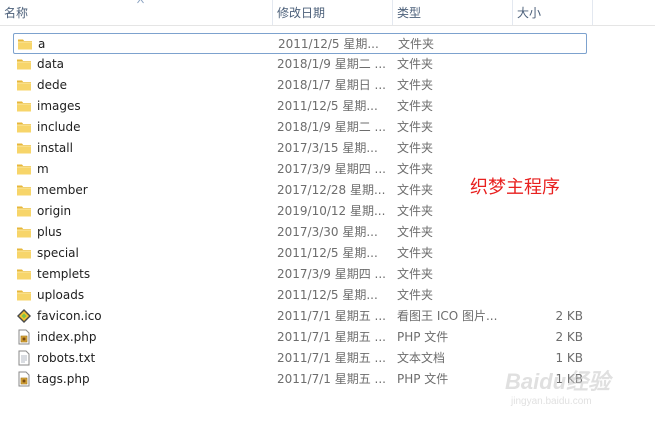  Describe the element at coordinates (552, 12) in the screenshot. I see `column-header-size: 大小` at that location.